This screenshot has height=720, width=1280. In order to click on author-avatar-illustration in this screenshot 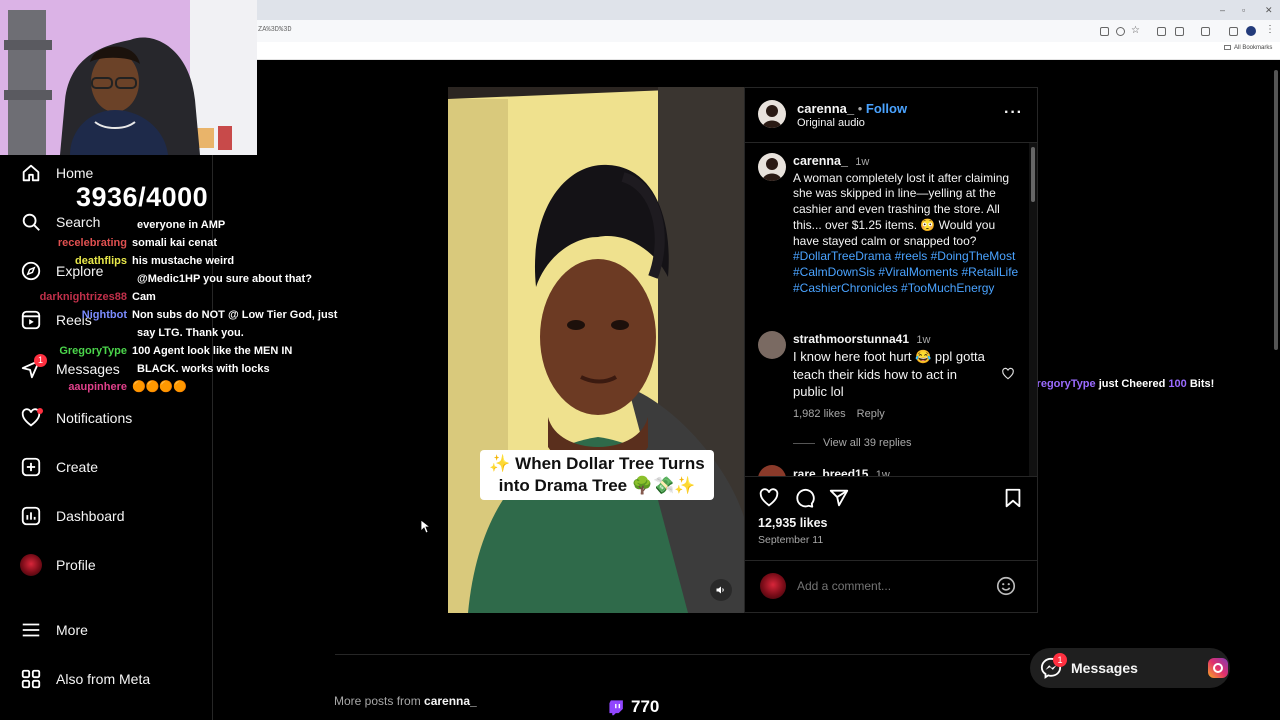, I will do `click(772, 116)`.